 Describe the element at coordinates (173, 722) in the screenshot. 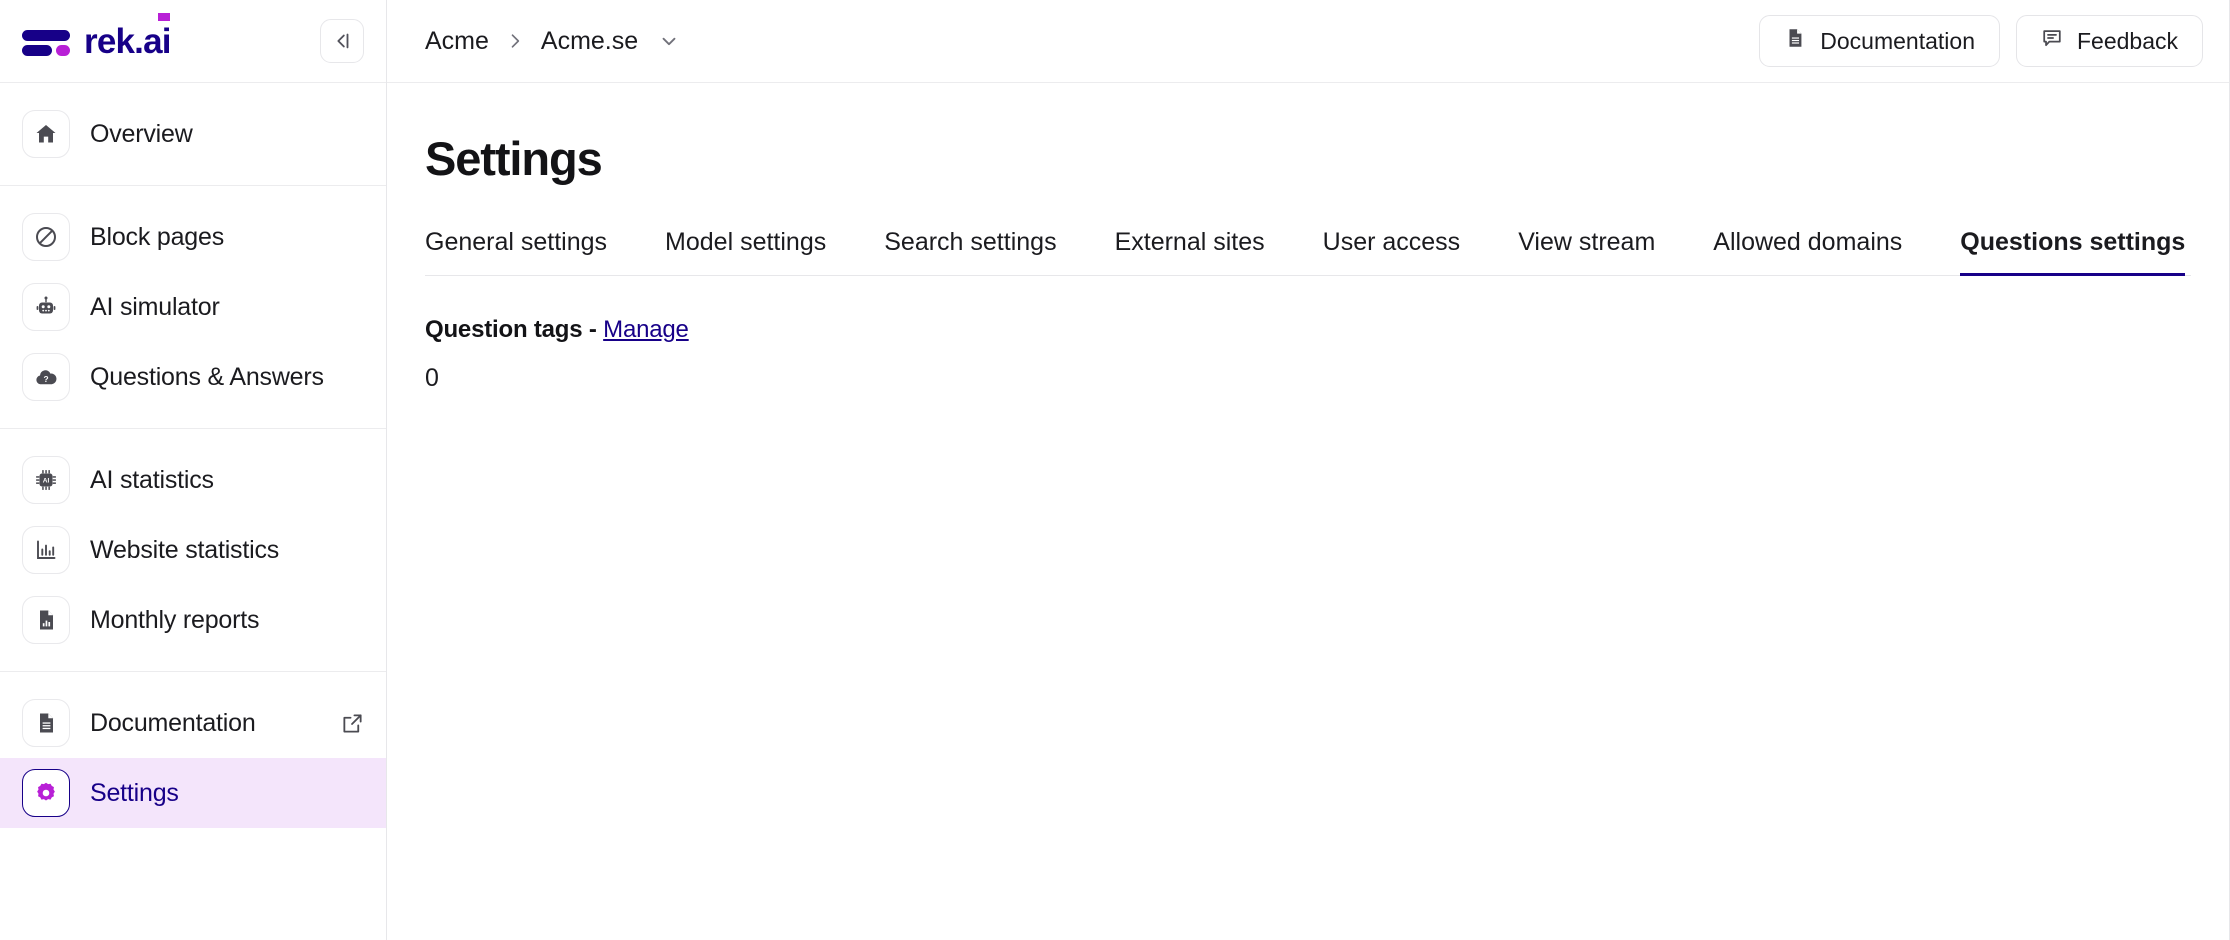

I see `sidebar-item-label: Documentation` at that location.